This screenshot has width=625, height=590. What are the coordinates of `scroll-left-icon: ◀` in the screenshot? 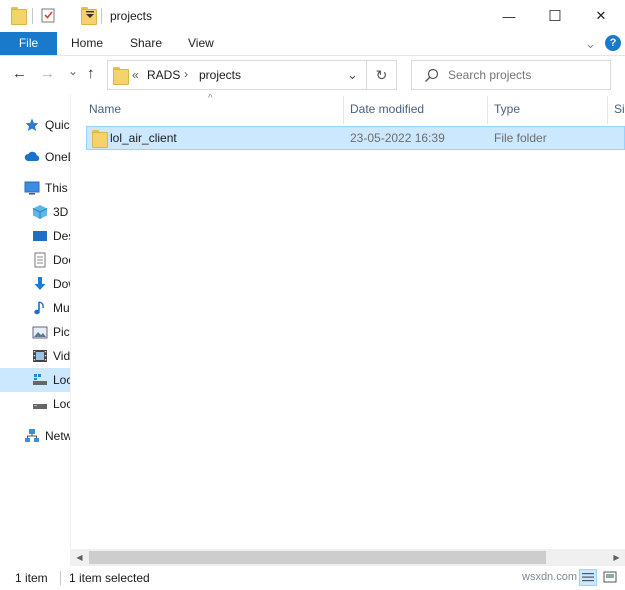 It's located at (79, 557).